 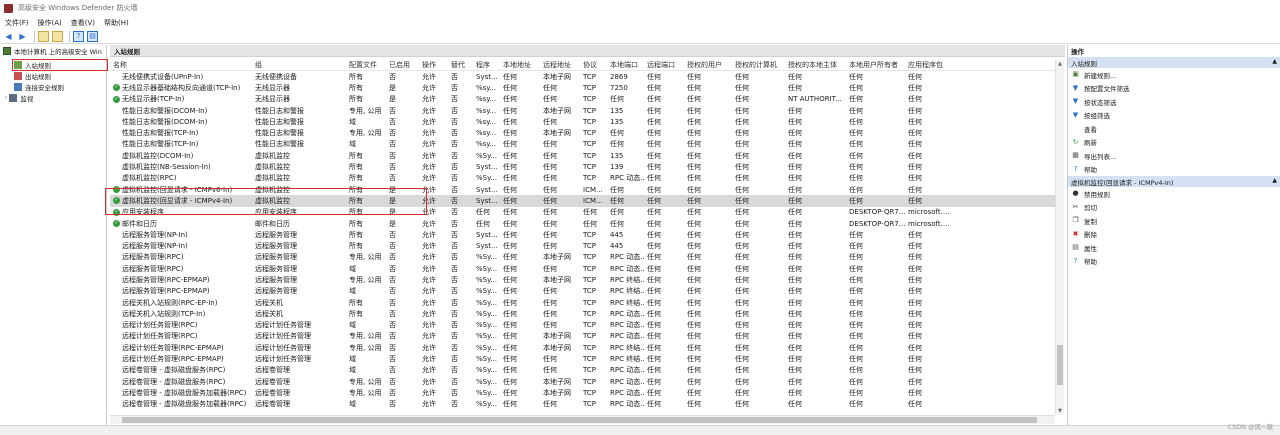 What do you see at coordinates (625, 65) in the screenshot?
I see `column-header: 本地端口` at bounding box center [625, 65].